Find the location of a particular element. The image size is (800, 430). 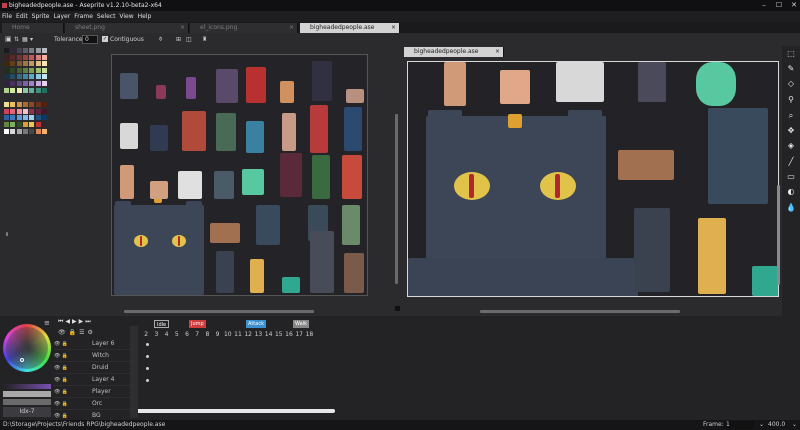

menu-file: File is located at coordinates (7, 16).